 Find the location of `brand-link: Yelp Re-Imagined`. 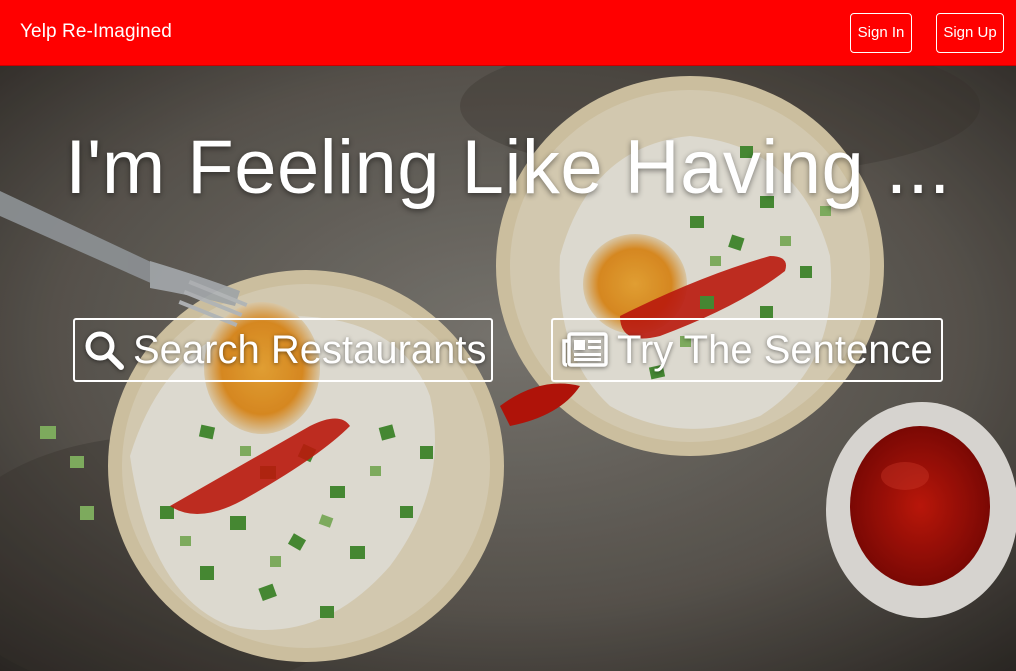

brand-link: Yelp Re-Imagined is located at coordinates (96, 32).